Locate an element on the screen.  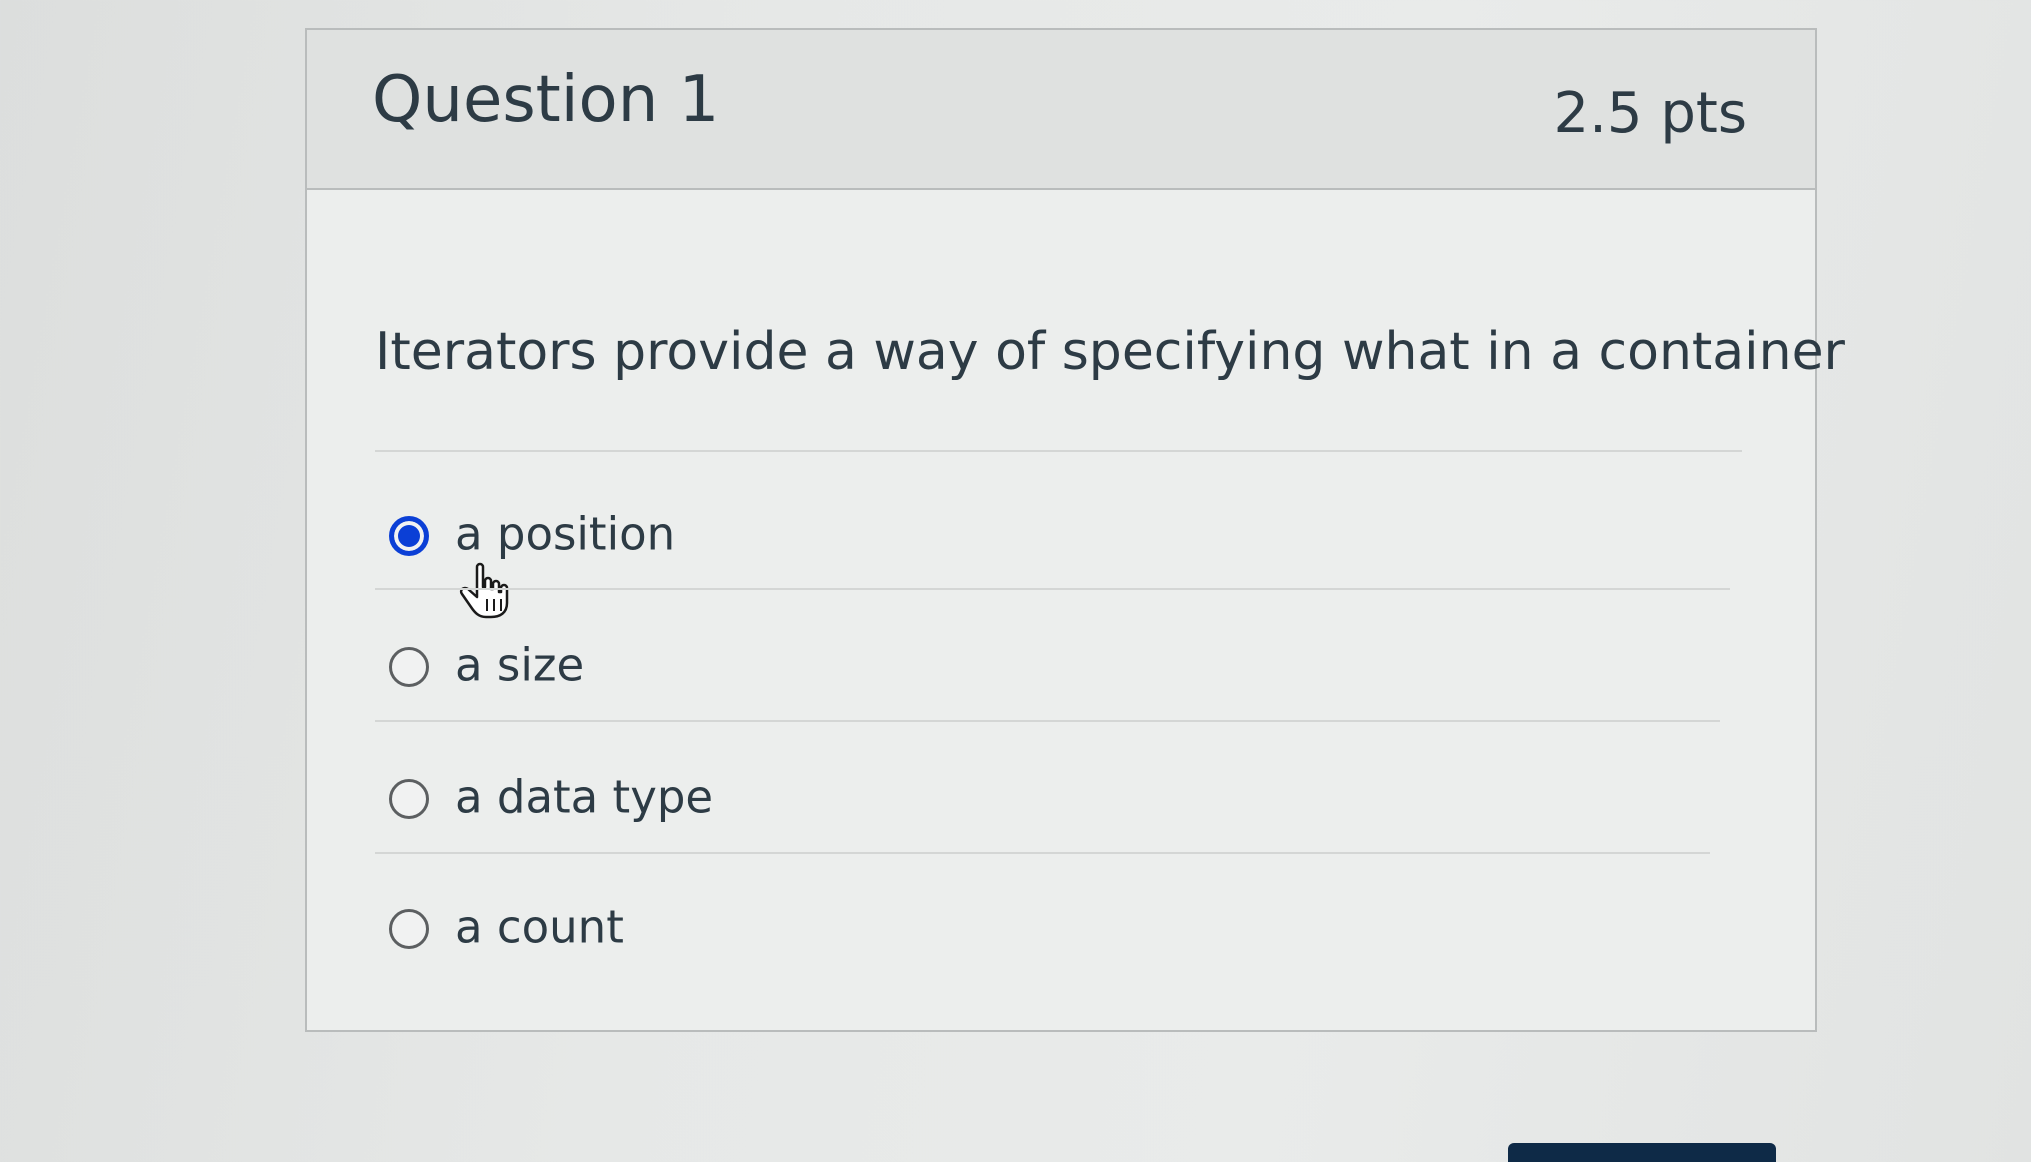
answer-label: a count is located at coordinates (539, 927).